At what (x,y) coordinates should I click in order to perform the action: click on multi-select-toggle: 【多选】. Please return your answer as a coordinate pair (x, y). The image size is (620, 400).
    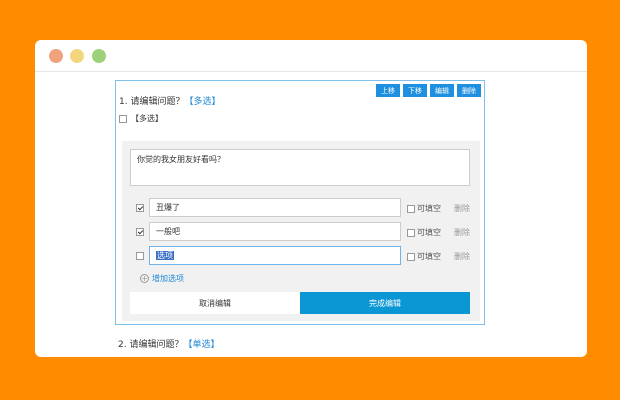
    Looking at the image, I should click on (141, 118).